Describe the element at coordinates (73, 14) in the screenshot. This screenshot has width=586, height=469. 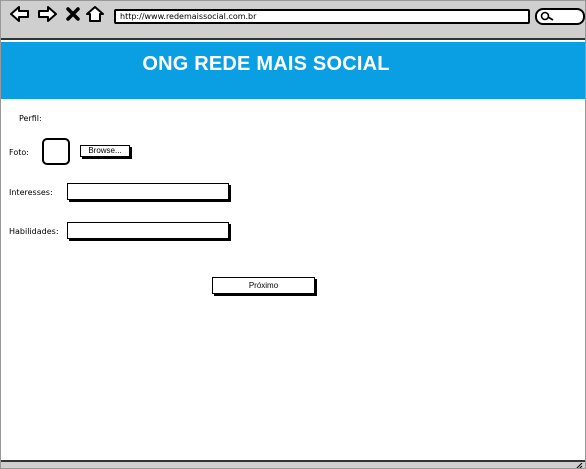
I see `close-x-icon` at that location.